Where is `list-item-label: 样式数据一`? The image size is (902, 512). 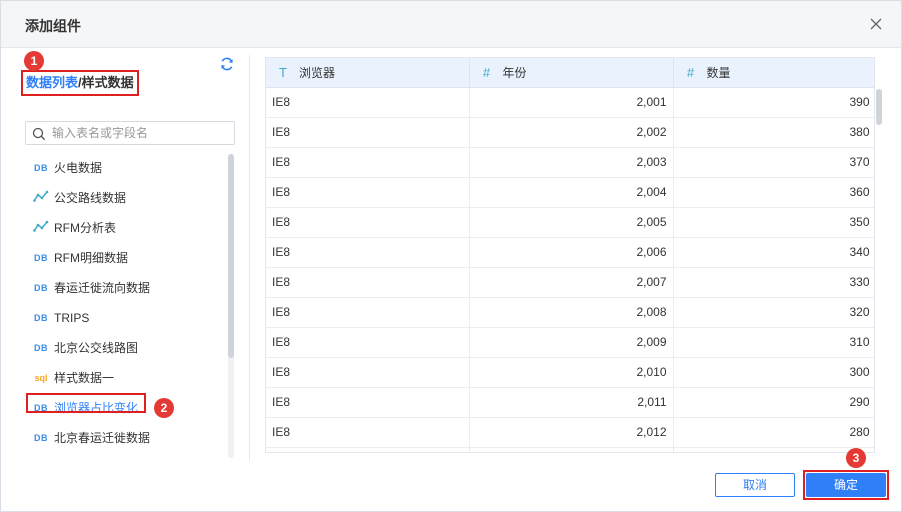 list-item-label: 样式数据一 is located at coordinates (84, 377).